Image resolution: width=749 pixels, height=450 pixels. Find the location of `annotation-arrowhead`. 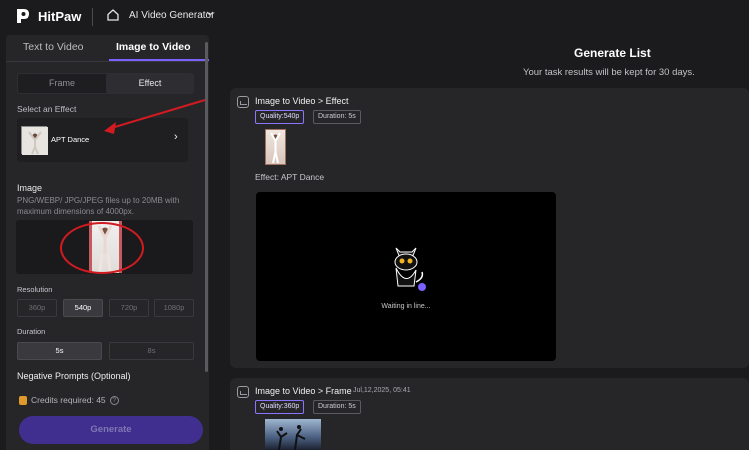

annotation-arrowhead is located at coordinates (110, 128).